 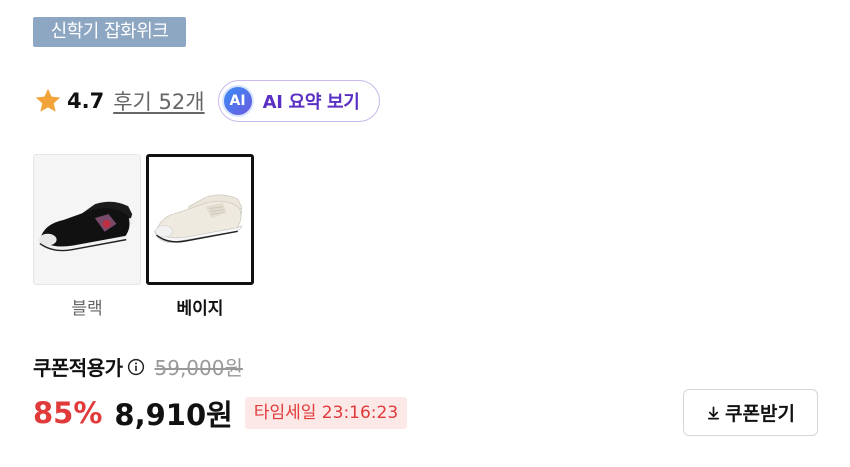 I want to click on final-price-row: 85% 8,910원 타임세일 23:16:23, so click(x=220, y=413).